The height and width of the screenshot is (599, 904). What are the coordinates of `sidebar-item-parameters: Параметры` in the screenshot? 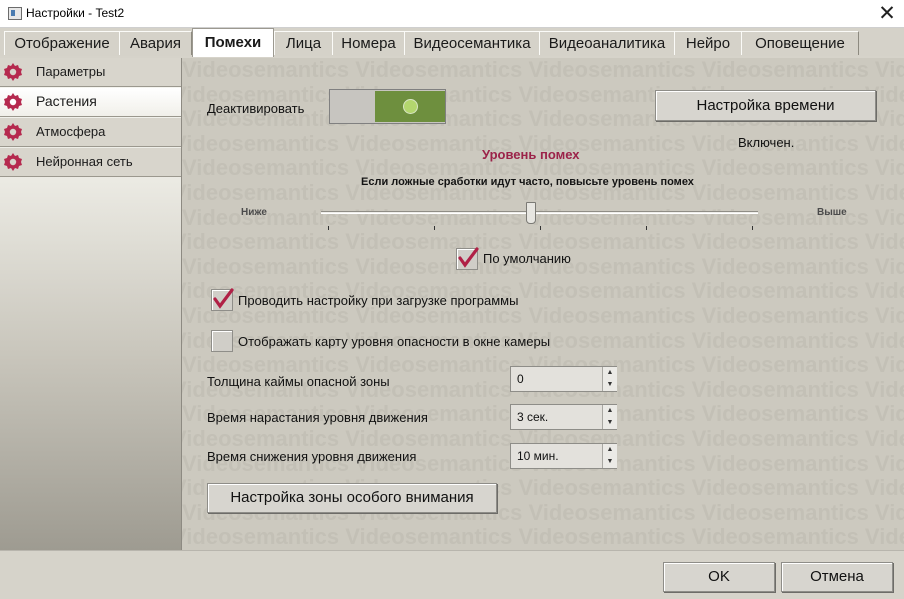 It's located at (90, 72).